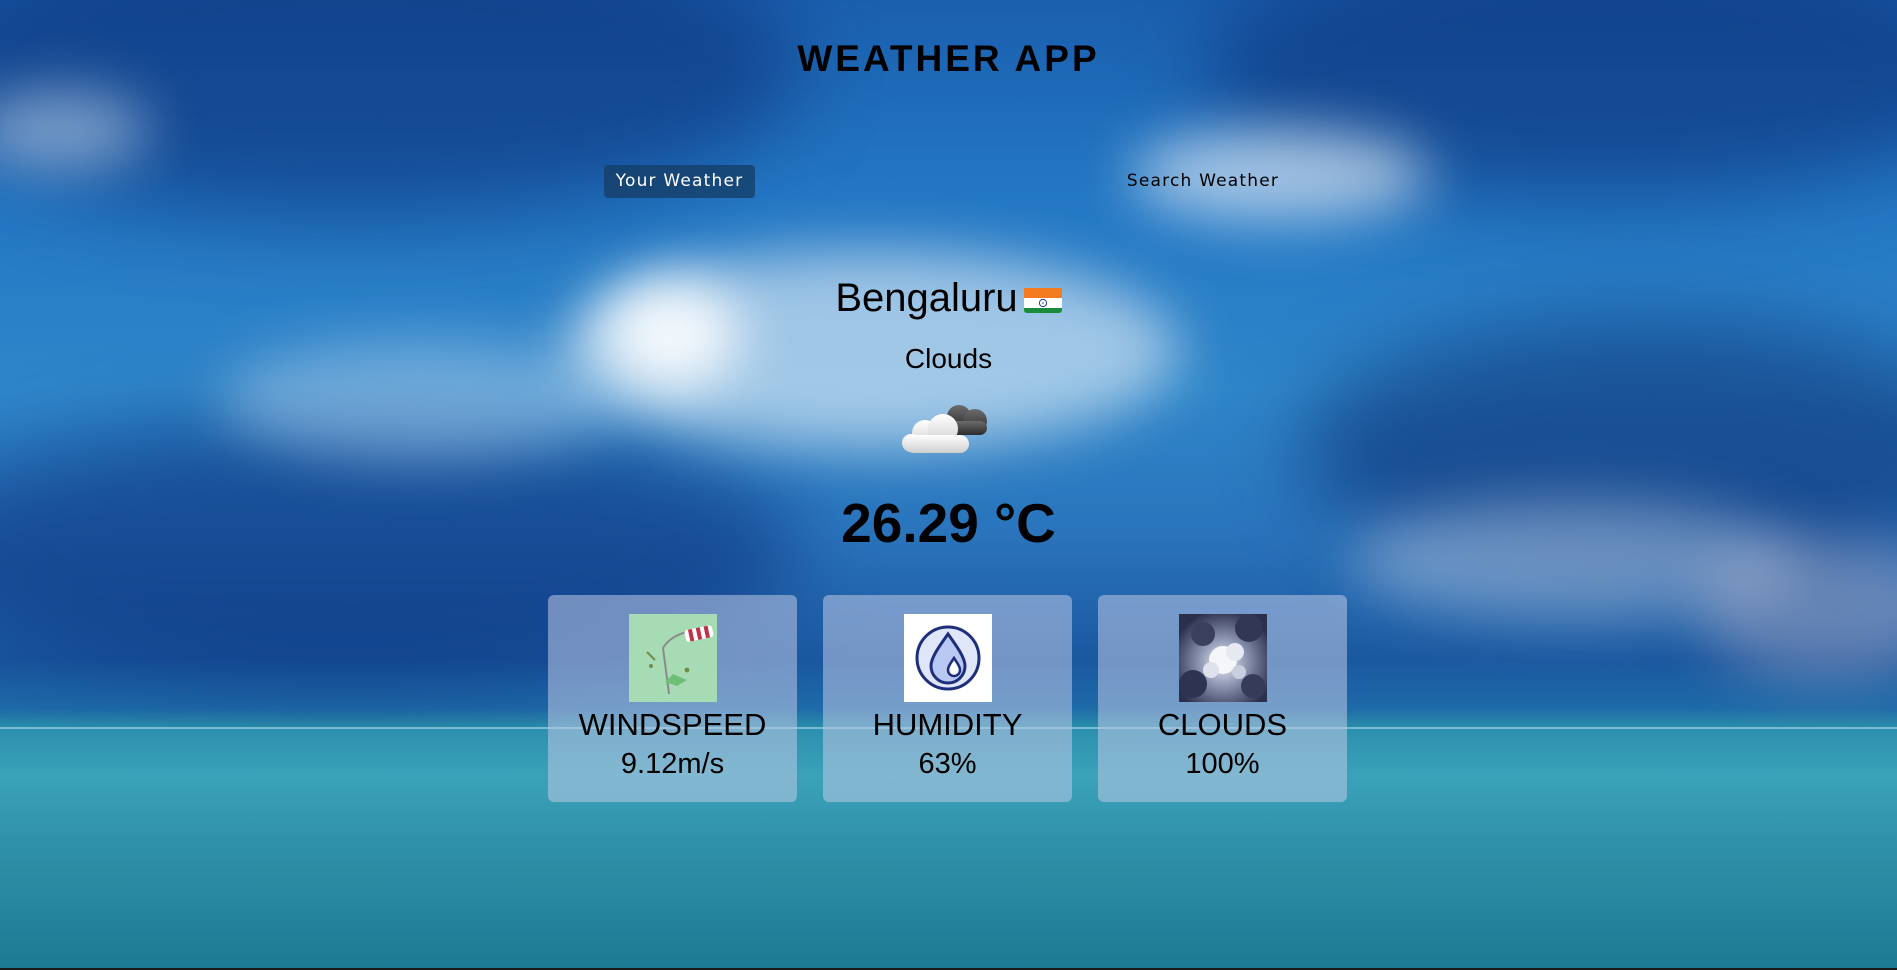  I want to click on humidity-card: HUMIDITY 63%, so click(947, 698).